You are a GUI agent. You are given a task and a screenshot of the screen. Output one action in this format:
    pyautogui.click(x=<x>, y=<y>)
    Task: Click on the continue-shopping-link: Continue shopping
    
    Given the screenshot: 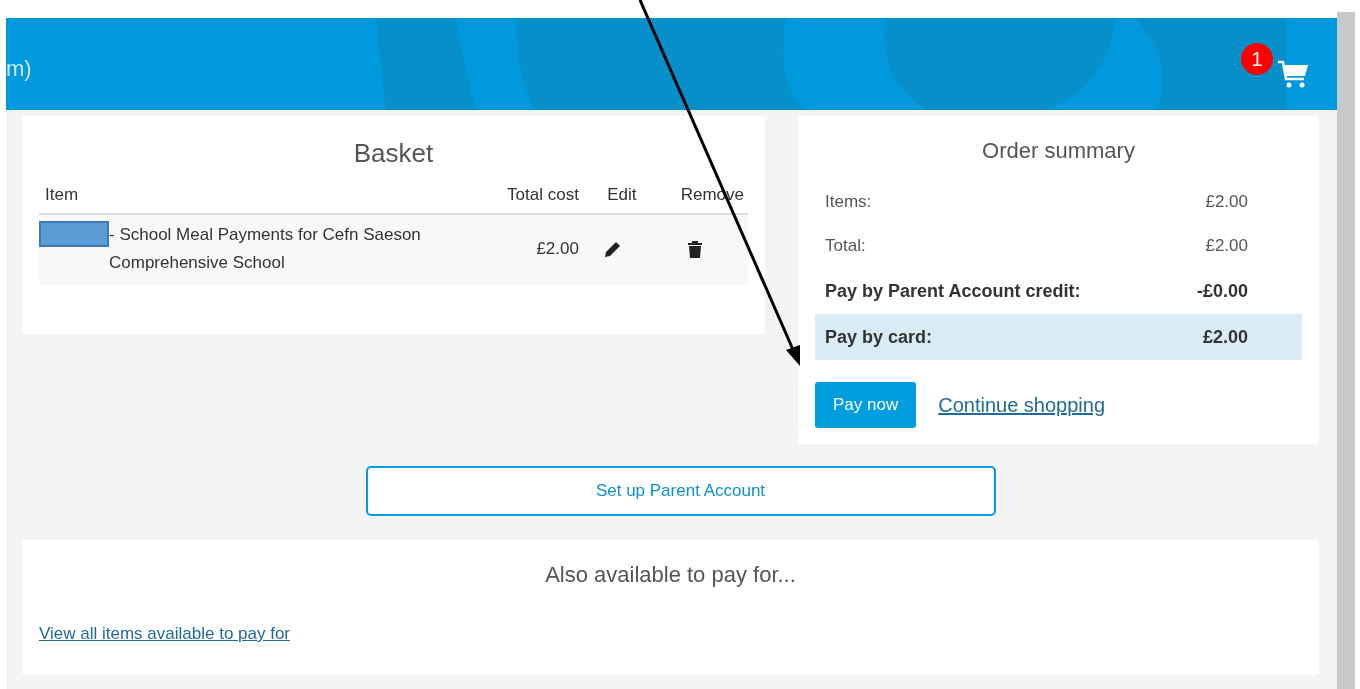 What is the action you would take?
    pyautogui.click(x=1021, y=405)
    